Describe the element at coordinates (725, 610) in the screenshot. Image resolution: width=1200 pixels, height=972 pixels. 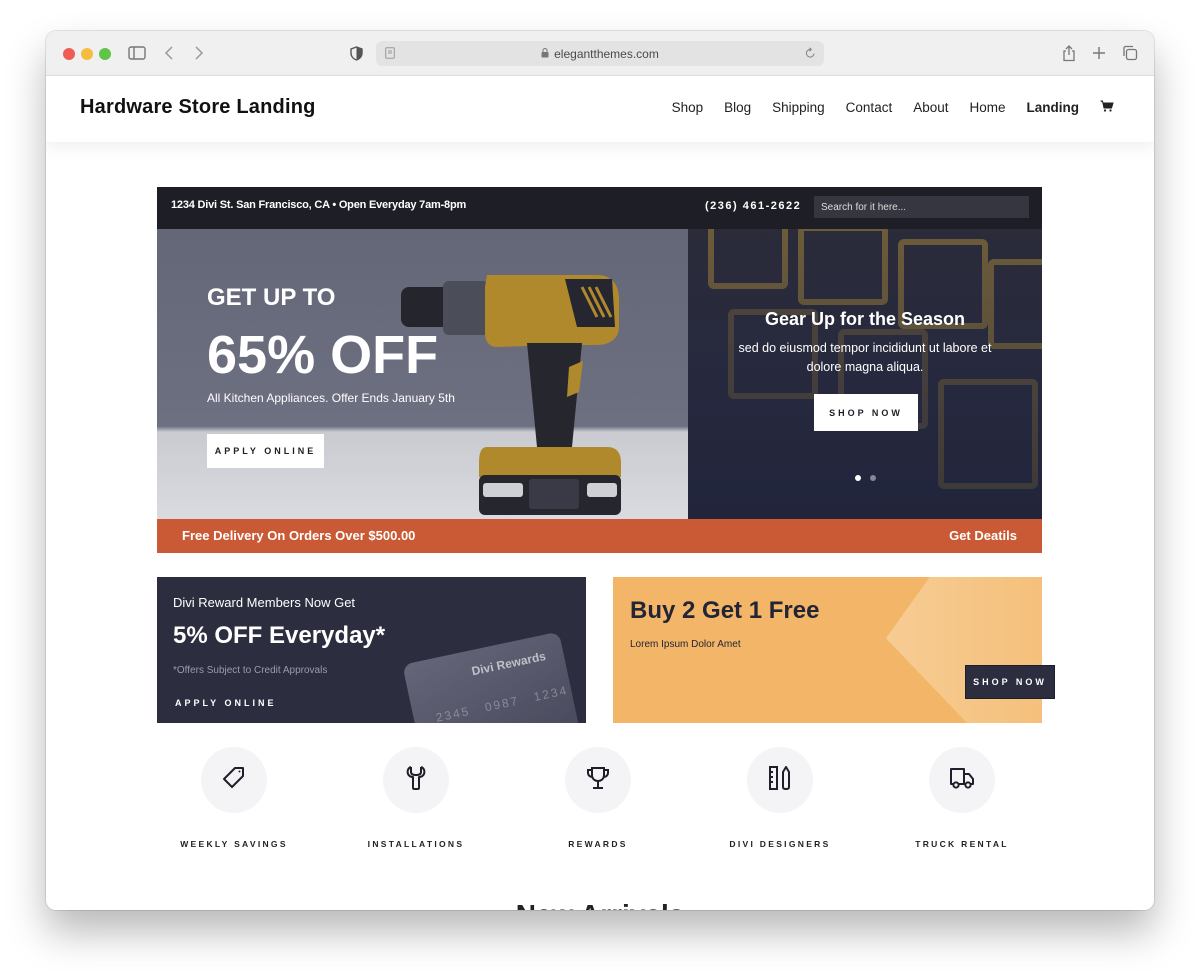
I see `bogo-headline: Buy 2 Get 1 Free` at that location.